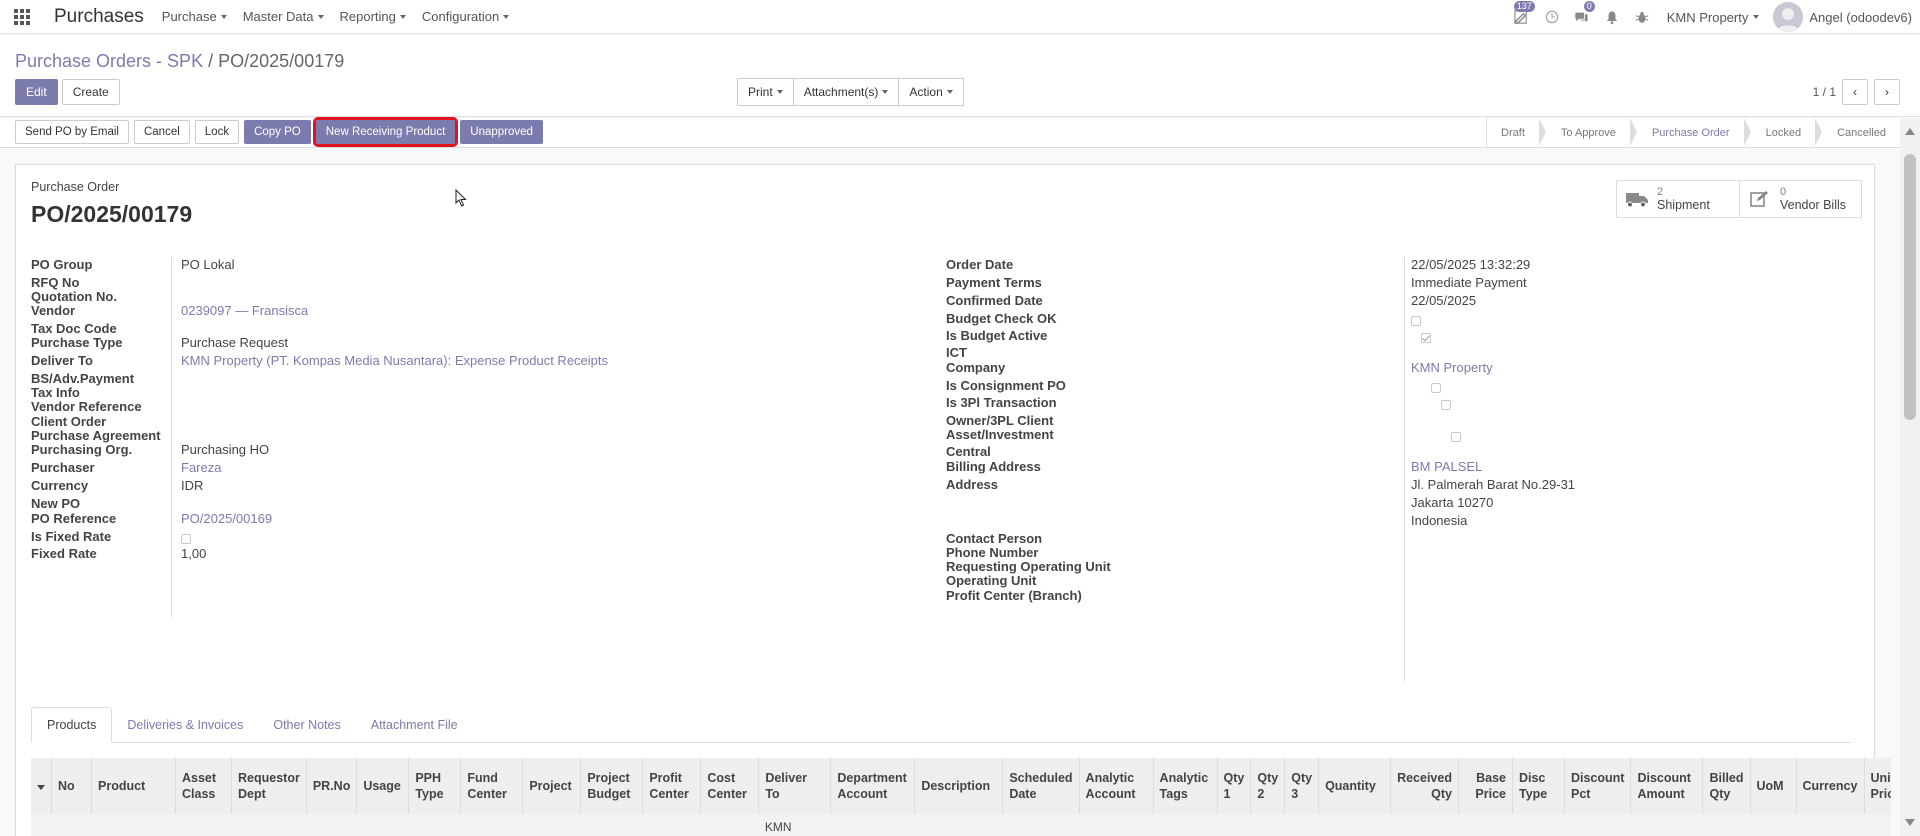 This screenshot has height=836, width=1920. What do you see at coordinates (1582, 17) in the screenshot?
I see `messages-icon: 0` at bounding box center [1582, 17].